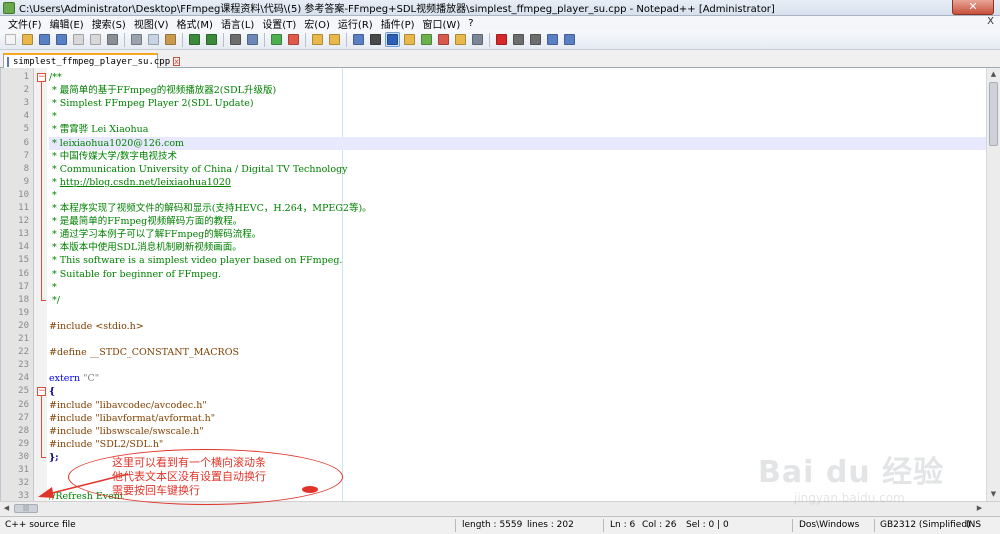 This screenshot has width=1000, height=534. I want to click on annotation-dot, so click(310, 489).